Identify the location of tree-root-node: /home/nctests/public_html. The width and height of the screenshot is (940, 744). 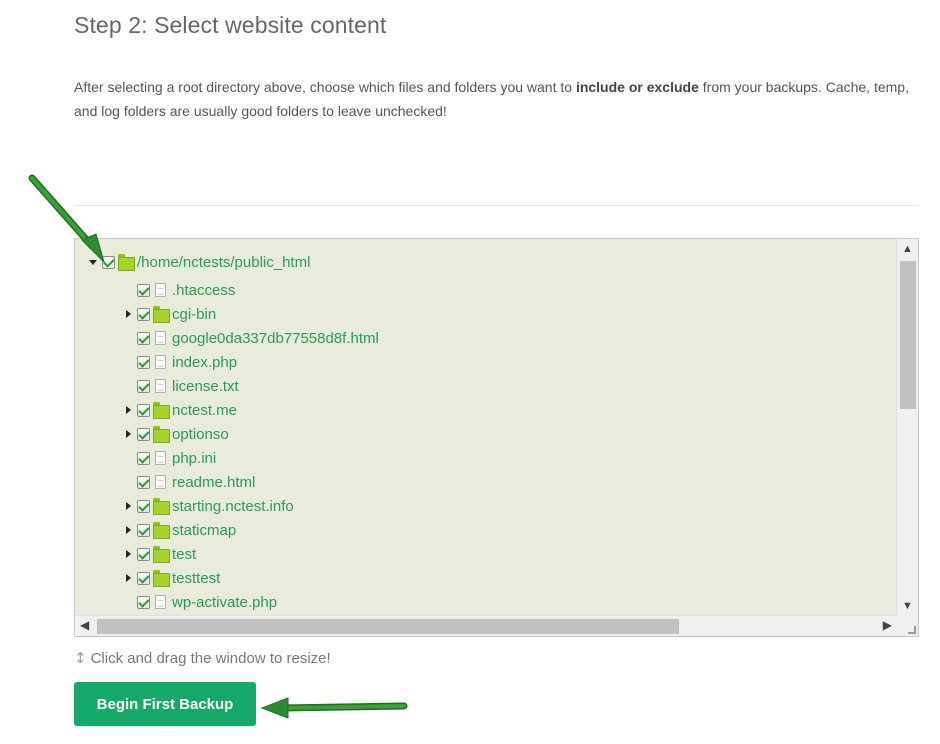
(199, 262).